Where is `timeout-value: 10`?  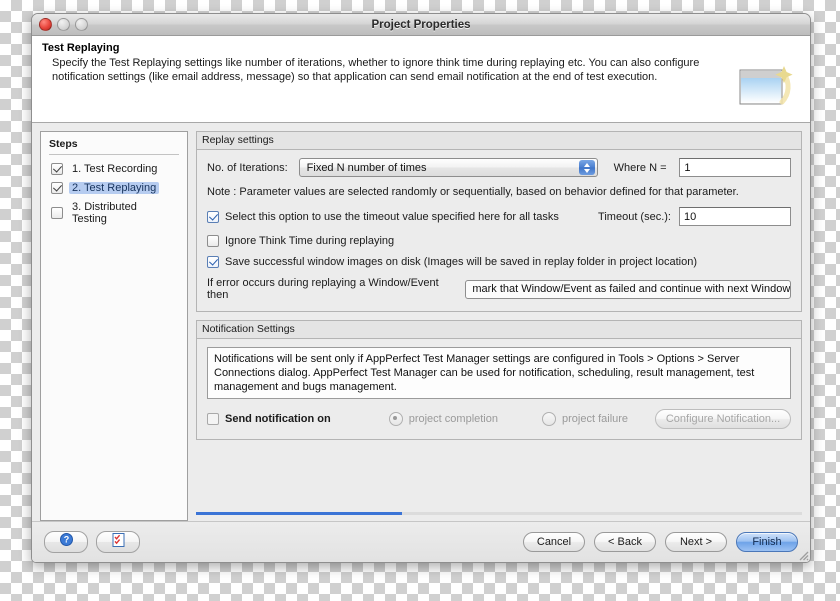 timeout-value: 10 is located at coordinates (690, 216).